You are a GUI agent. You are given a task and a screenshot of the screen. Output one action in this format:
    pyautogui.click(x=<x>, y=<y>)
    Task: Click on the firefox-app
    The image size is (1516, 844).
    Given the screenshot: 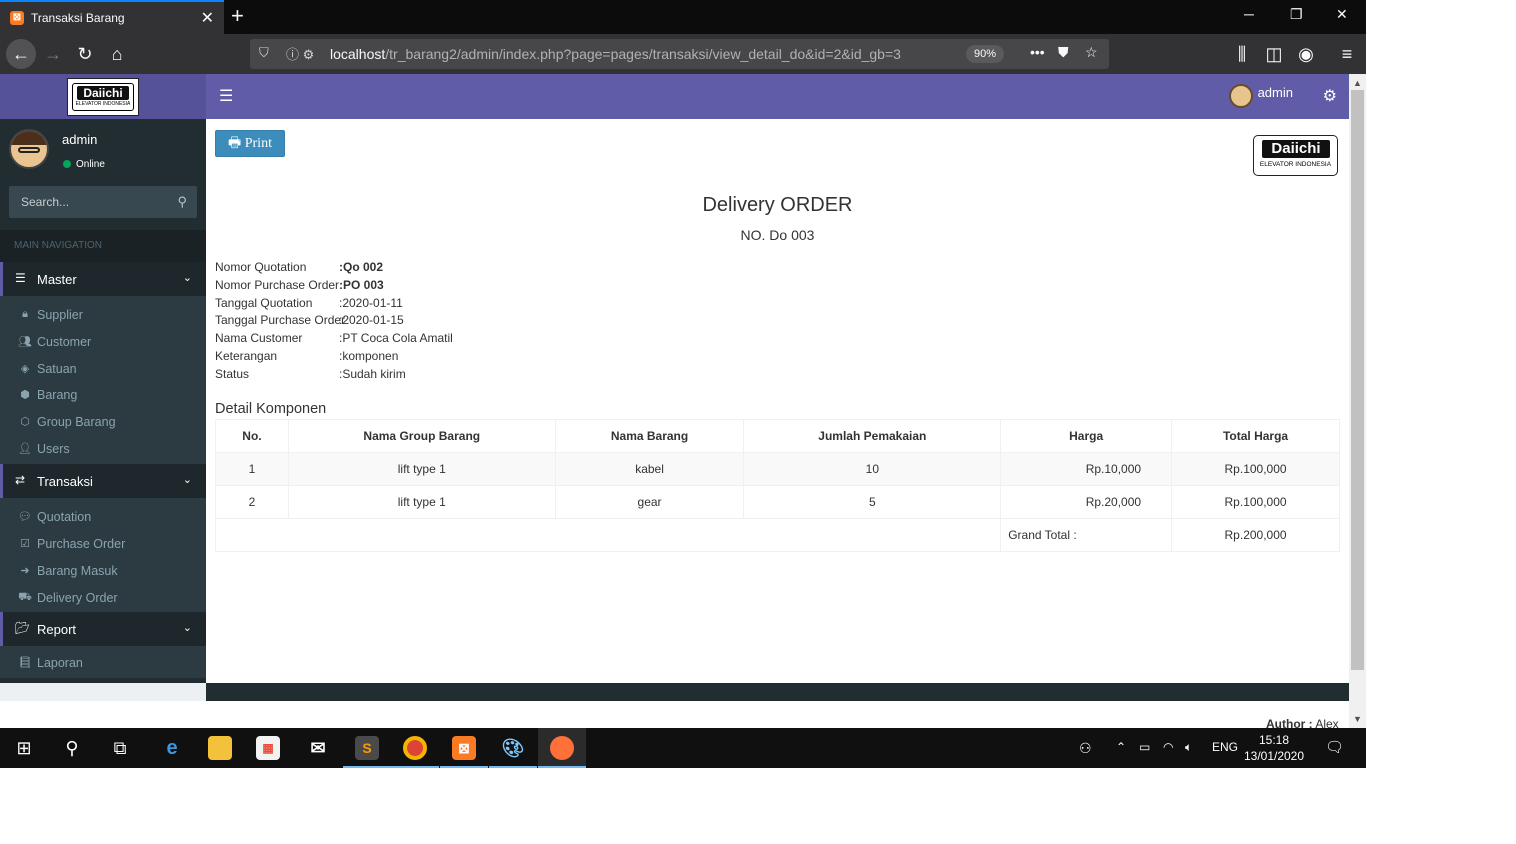 What is the action you would take?
    pyautogui.click(x=562, y=748)
    